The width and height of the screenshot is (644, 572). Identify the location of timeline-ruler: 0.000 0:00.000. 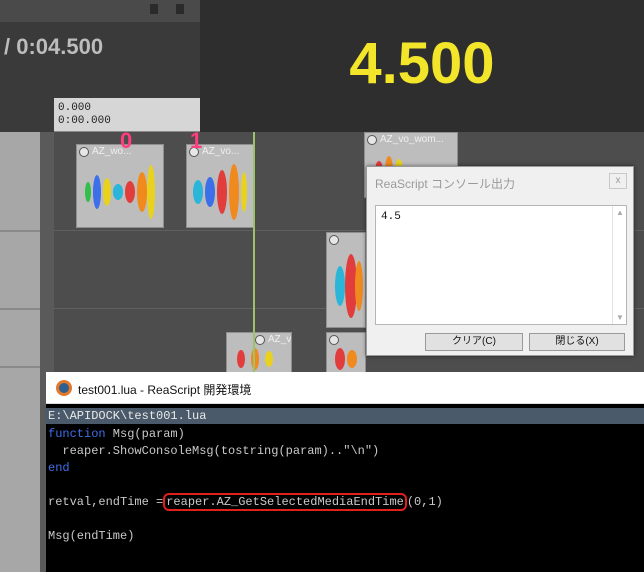
(127, 115).